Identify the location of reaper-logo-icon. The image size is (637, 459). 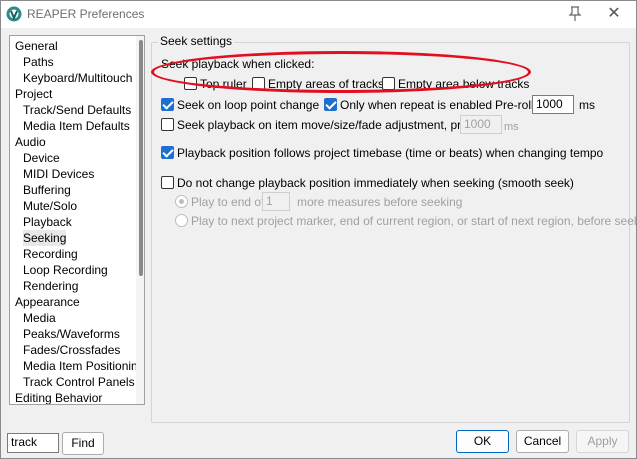
(14, 14).